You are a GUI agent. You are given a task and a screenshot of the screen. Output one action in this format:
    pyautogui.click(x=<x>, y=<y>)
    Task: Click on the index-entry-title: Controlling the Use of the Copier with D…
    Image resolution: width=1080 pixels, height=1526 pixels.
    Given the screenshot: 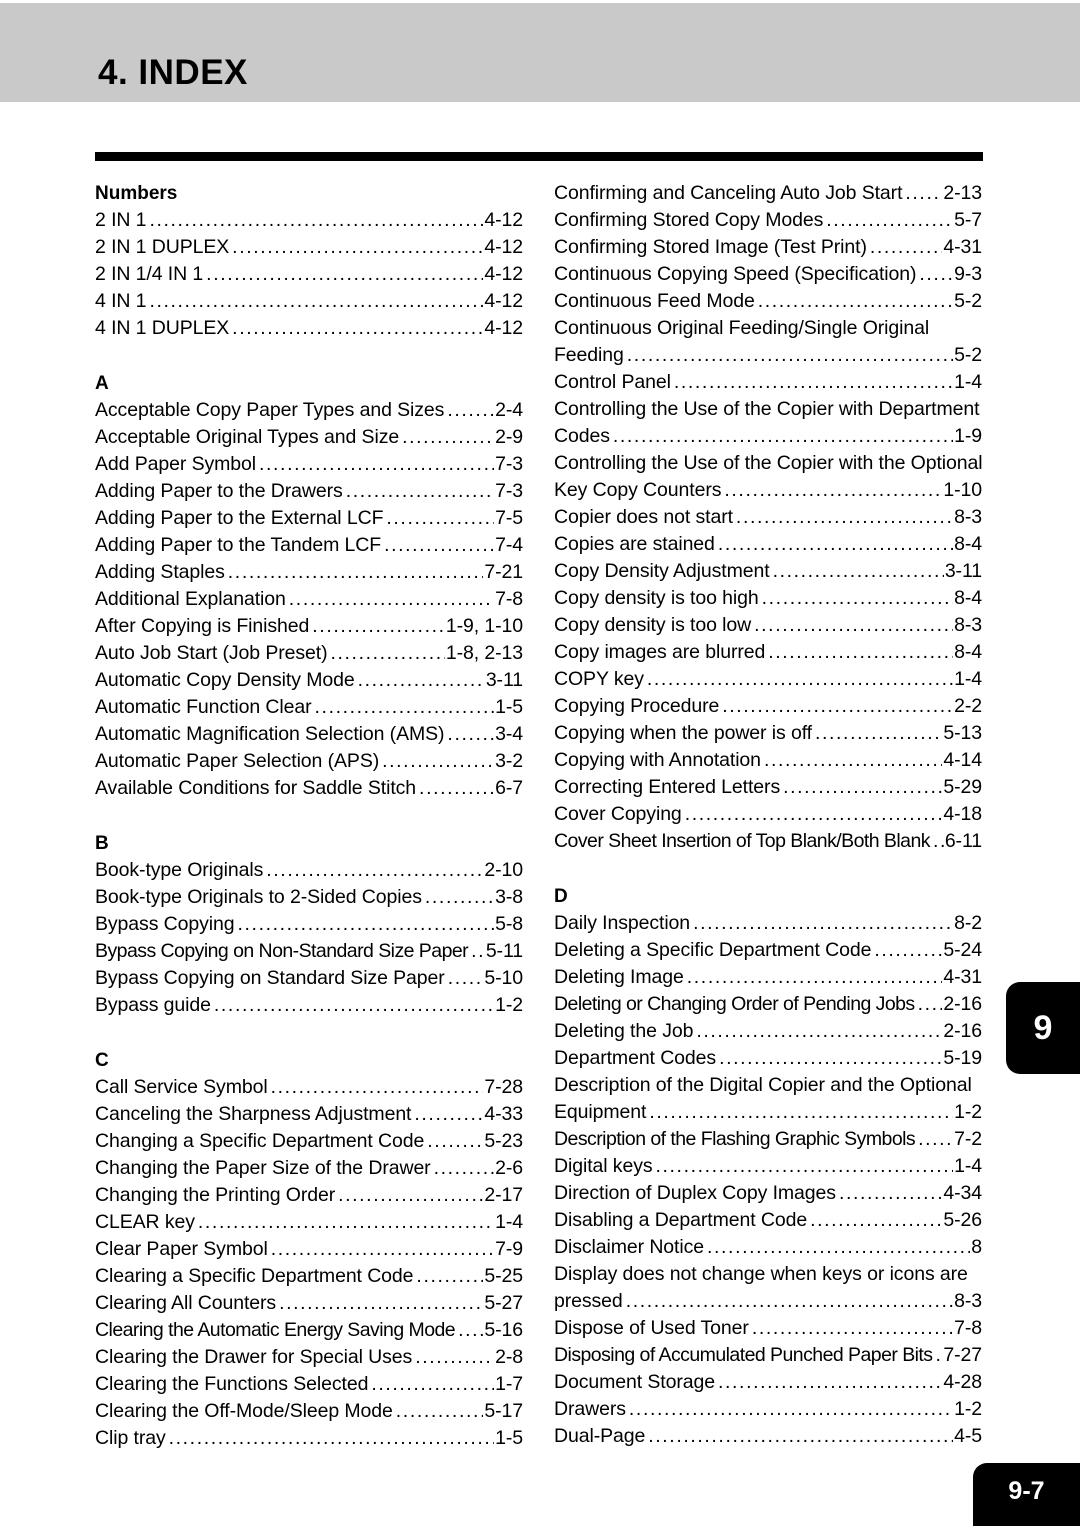 What is the action you would take?
    pyautogui.click(x=767, y=409)
    